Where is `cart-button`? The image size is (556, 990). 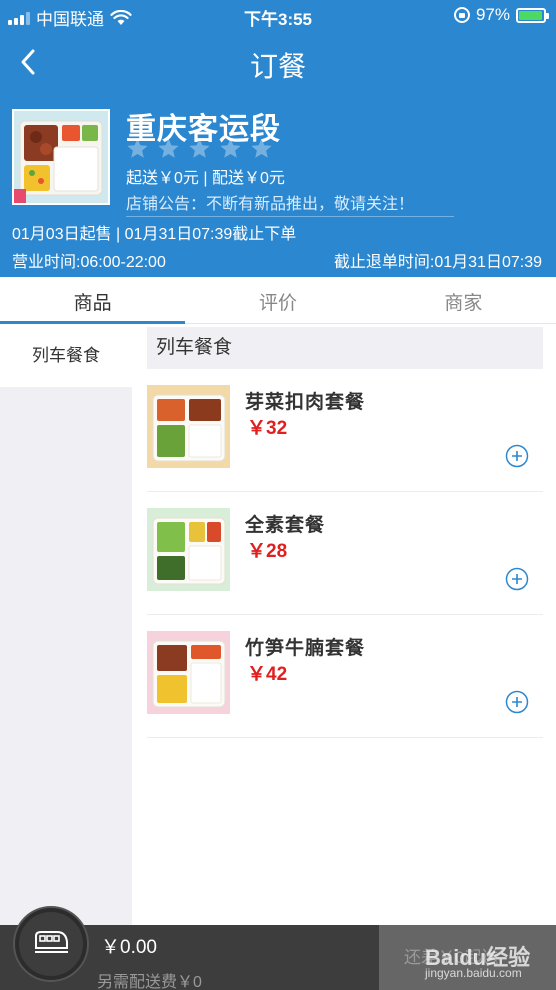 cart-button is located at coordinates (51, 944).